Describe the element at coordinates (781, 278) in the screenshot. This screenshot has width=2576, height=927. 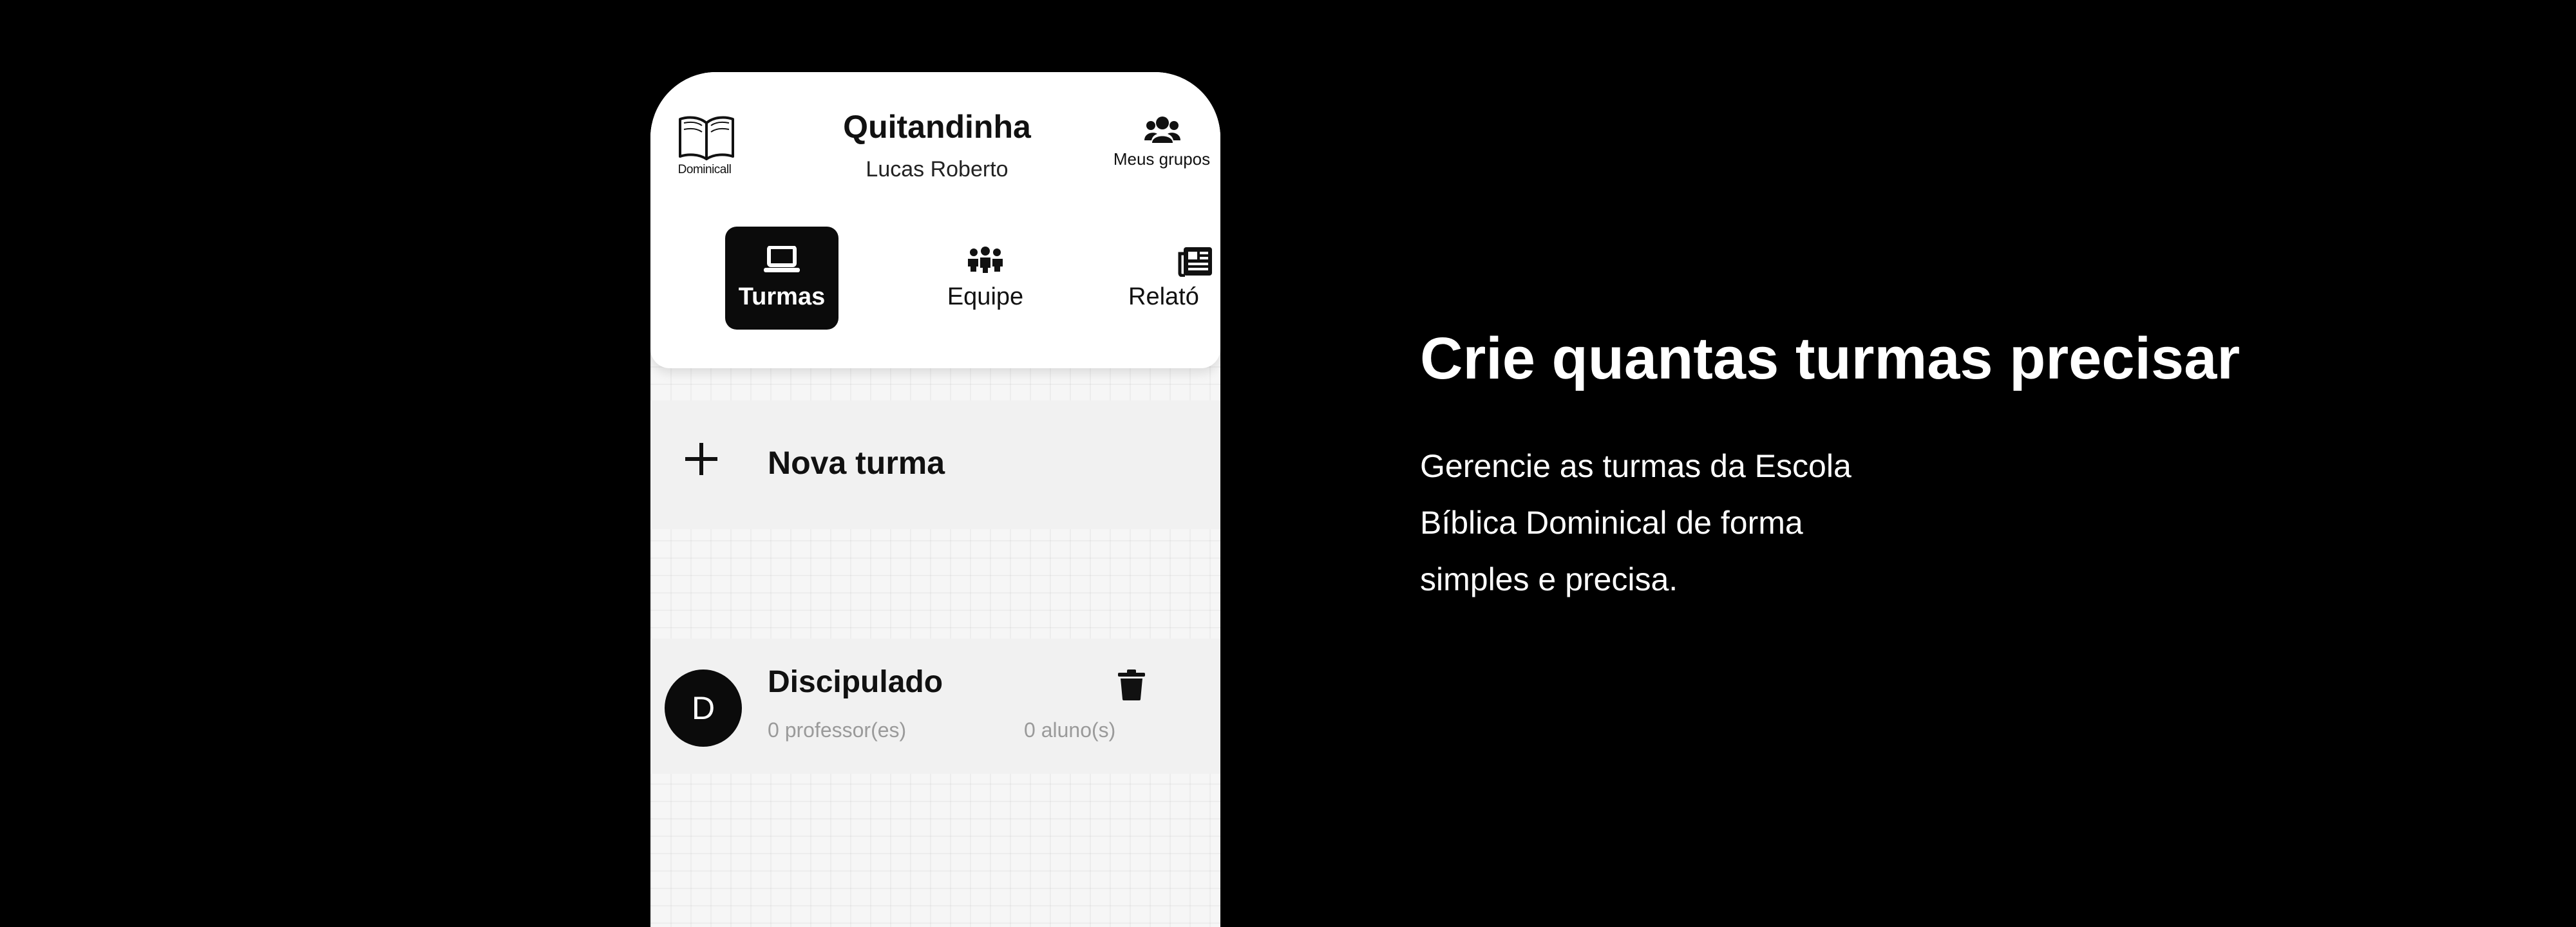
I see `tab-turmas: Turmas` at that location.